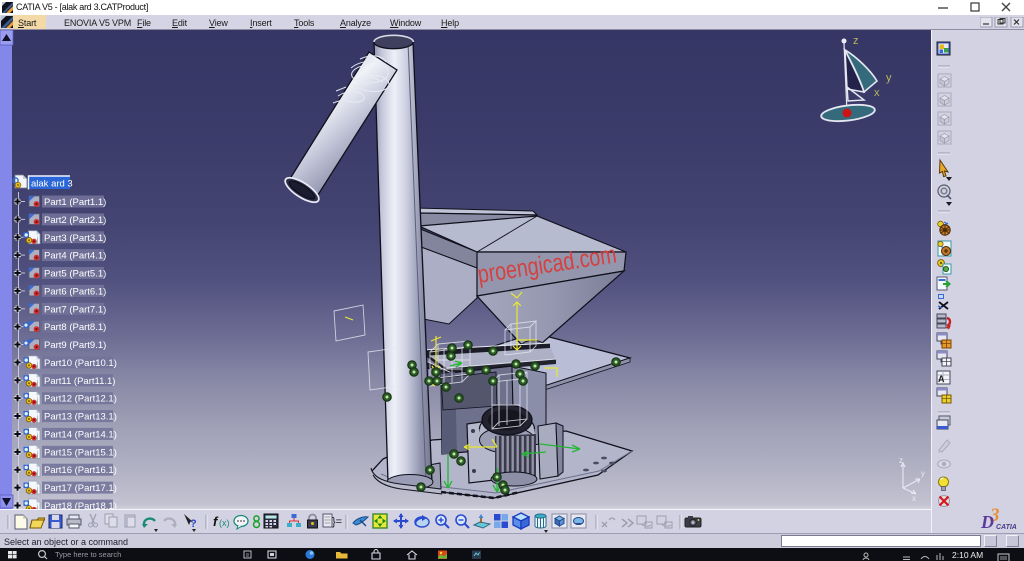 This screenshot has width=1024, height=561. I want to click on svg-text: Part9 (Part9.1), so click(75, 345).